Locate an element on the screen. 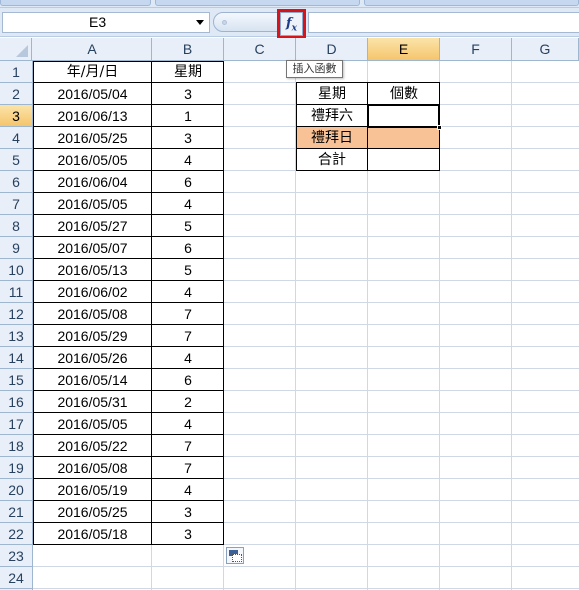 The image size is (579, 590). summary-header-count: 個數 is located at coordinates (404, 94).